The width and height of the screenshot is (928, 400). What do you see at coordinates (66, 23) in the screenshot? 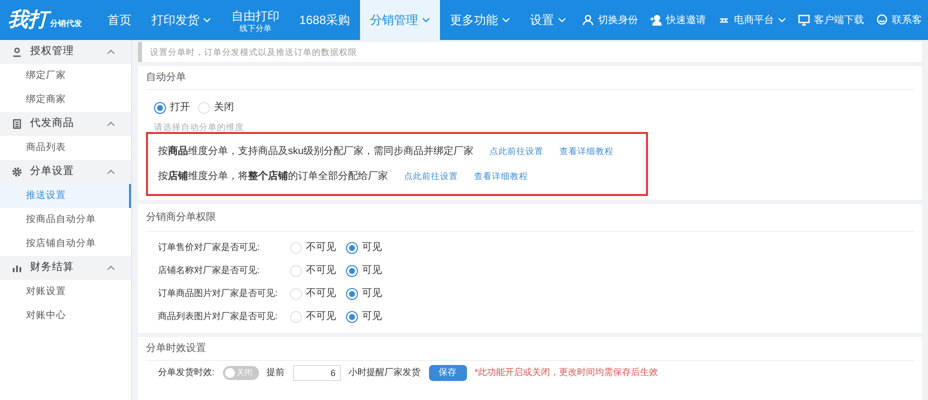
I see `logo-subtitle: 分销代发` at bounding box center [66, 23].